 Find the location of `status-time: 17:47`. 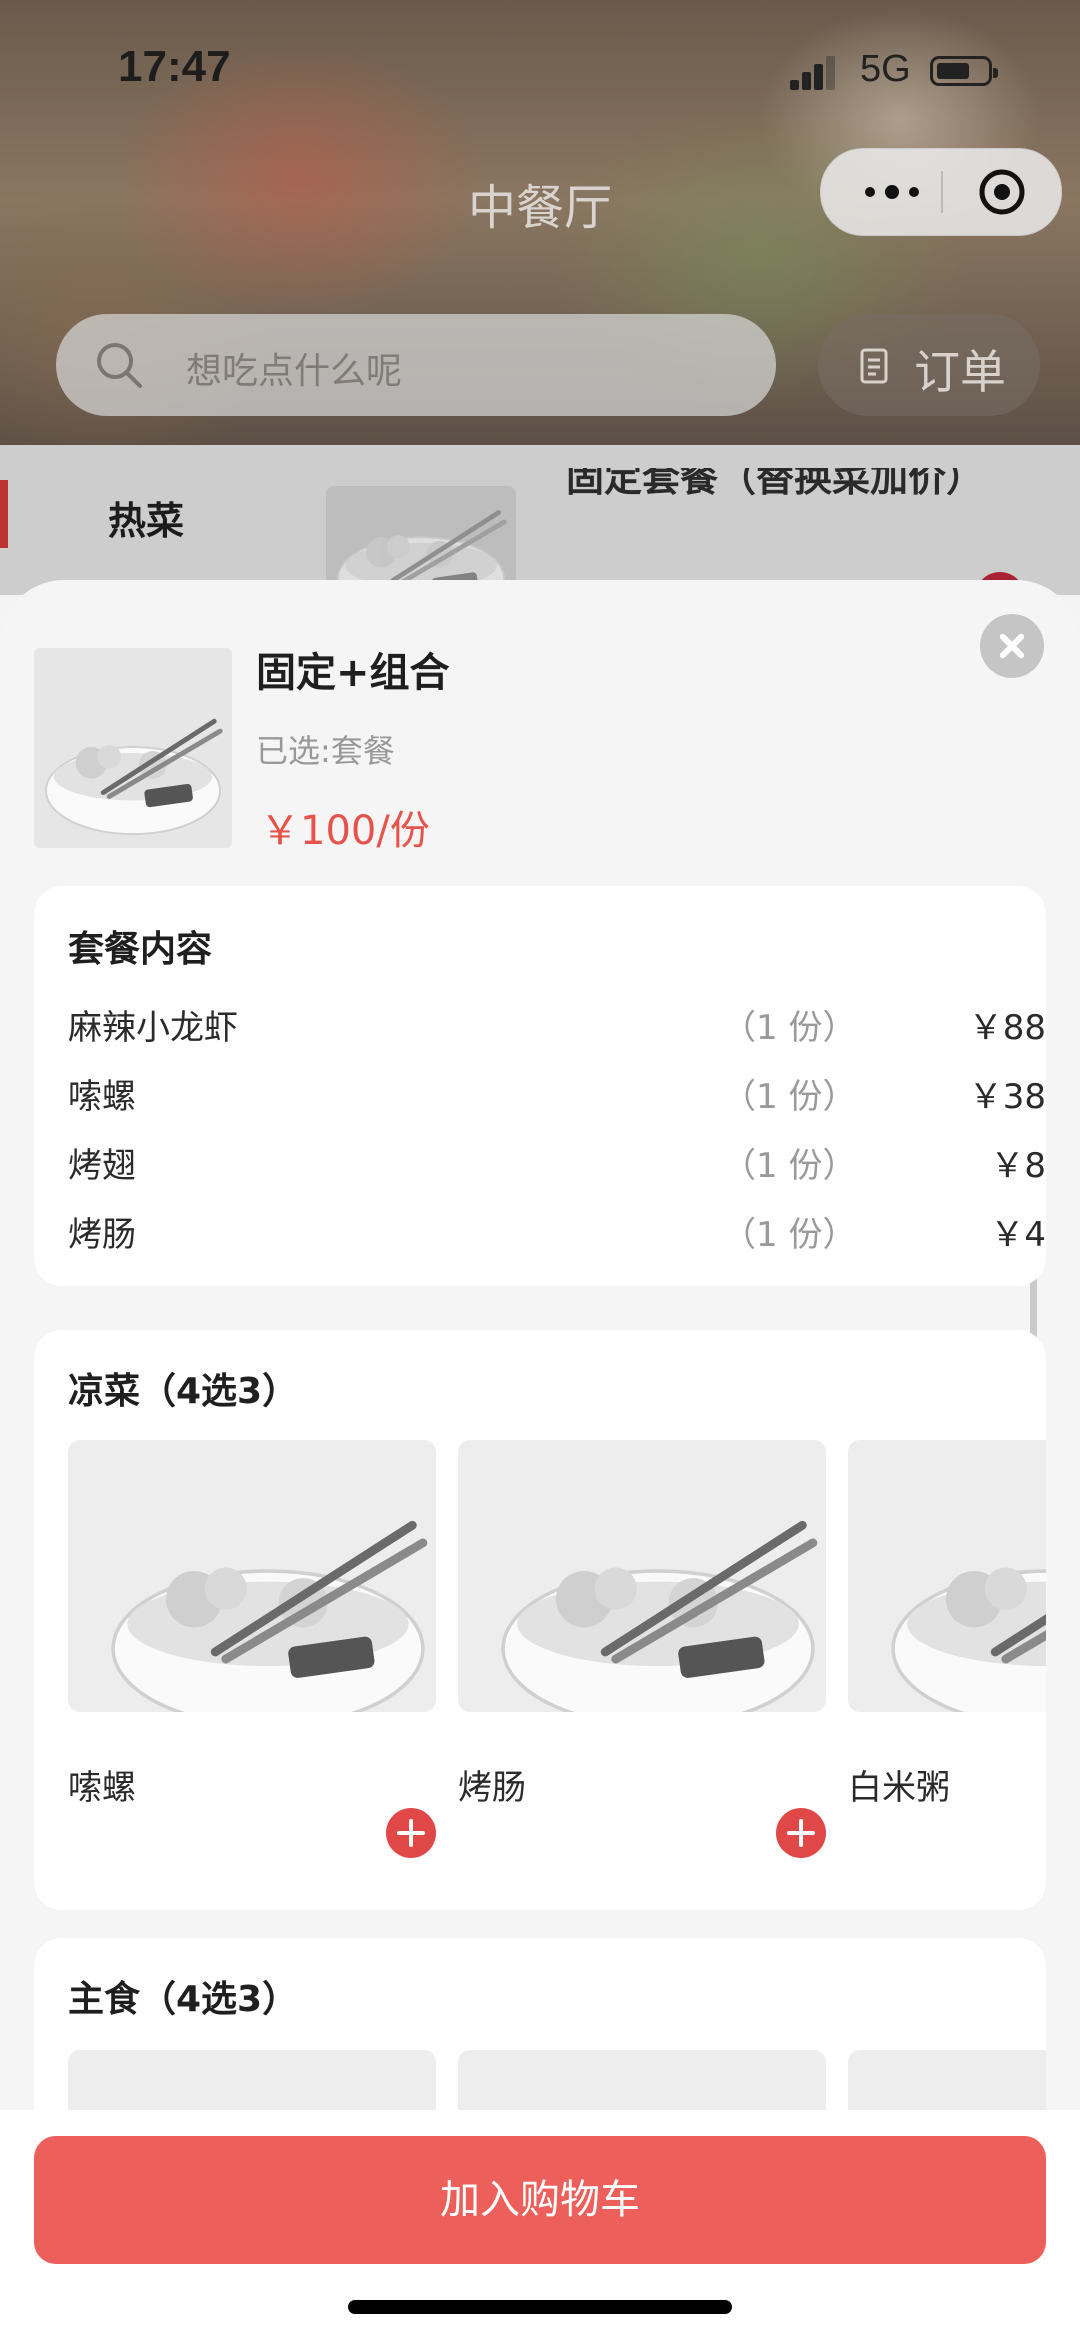

status-time: 17:47 is located at coordinates (174, 66).